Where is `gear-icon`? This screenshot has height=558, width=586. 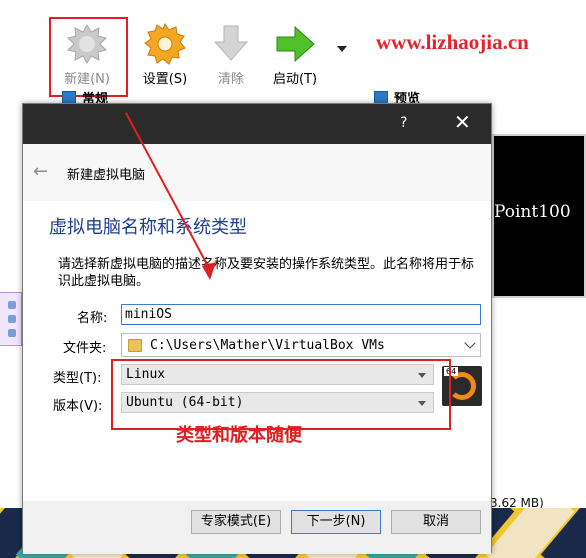
gear-icon is located at coordinates (165, 44).